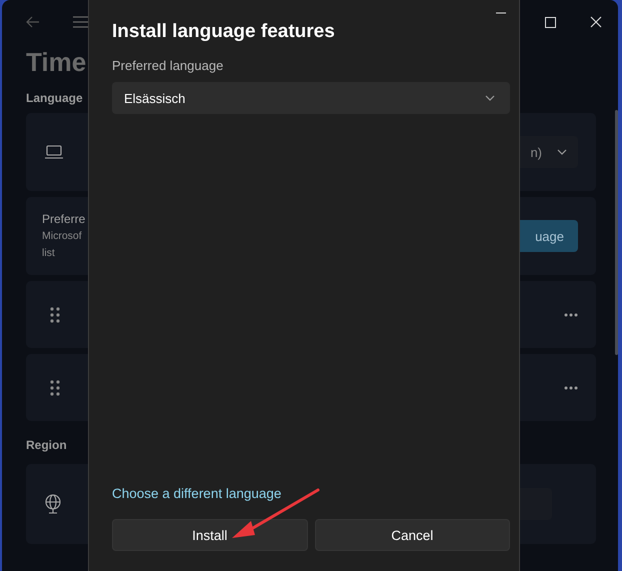  What do you see at coordinates (596, 22) in the screenshot?
I see `close-icon` at bounding box center [596, 22].